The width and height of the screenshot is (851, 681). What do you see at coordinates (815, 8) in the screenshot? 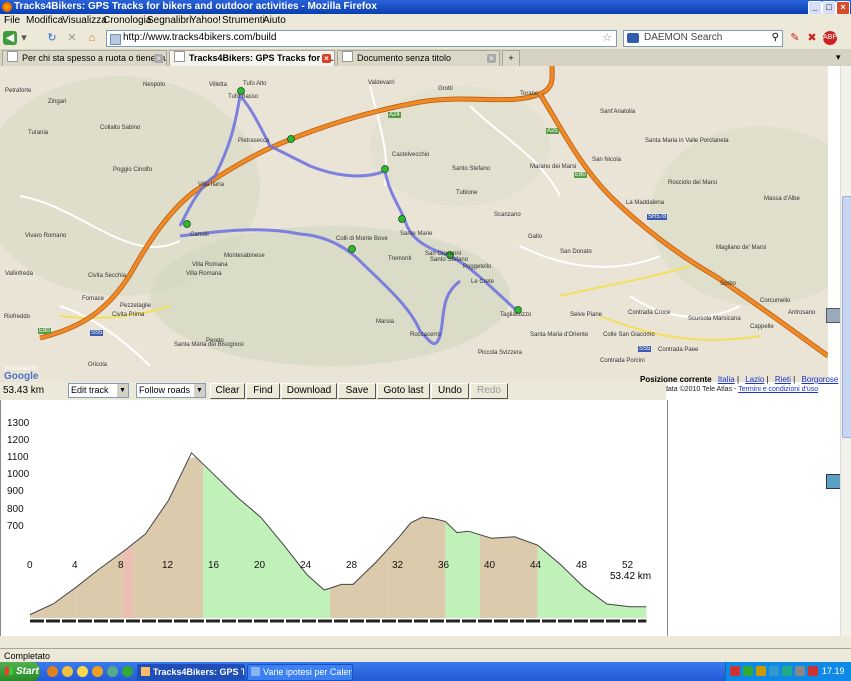
I see `minimize-button: _` at bounding box center [815, 8].